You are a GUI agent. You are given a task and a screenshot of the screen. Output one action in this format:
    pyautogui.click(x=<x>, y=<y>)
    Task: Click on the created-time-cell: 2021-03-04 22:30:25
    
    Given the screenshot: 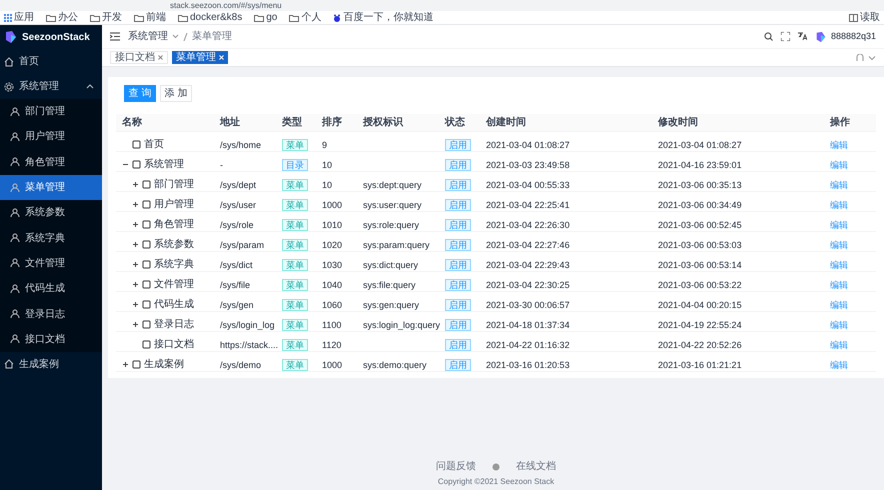 What is the action you would take?
    pyautogui.click(x=528, y=285)
    